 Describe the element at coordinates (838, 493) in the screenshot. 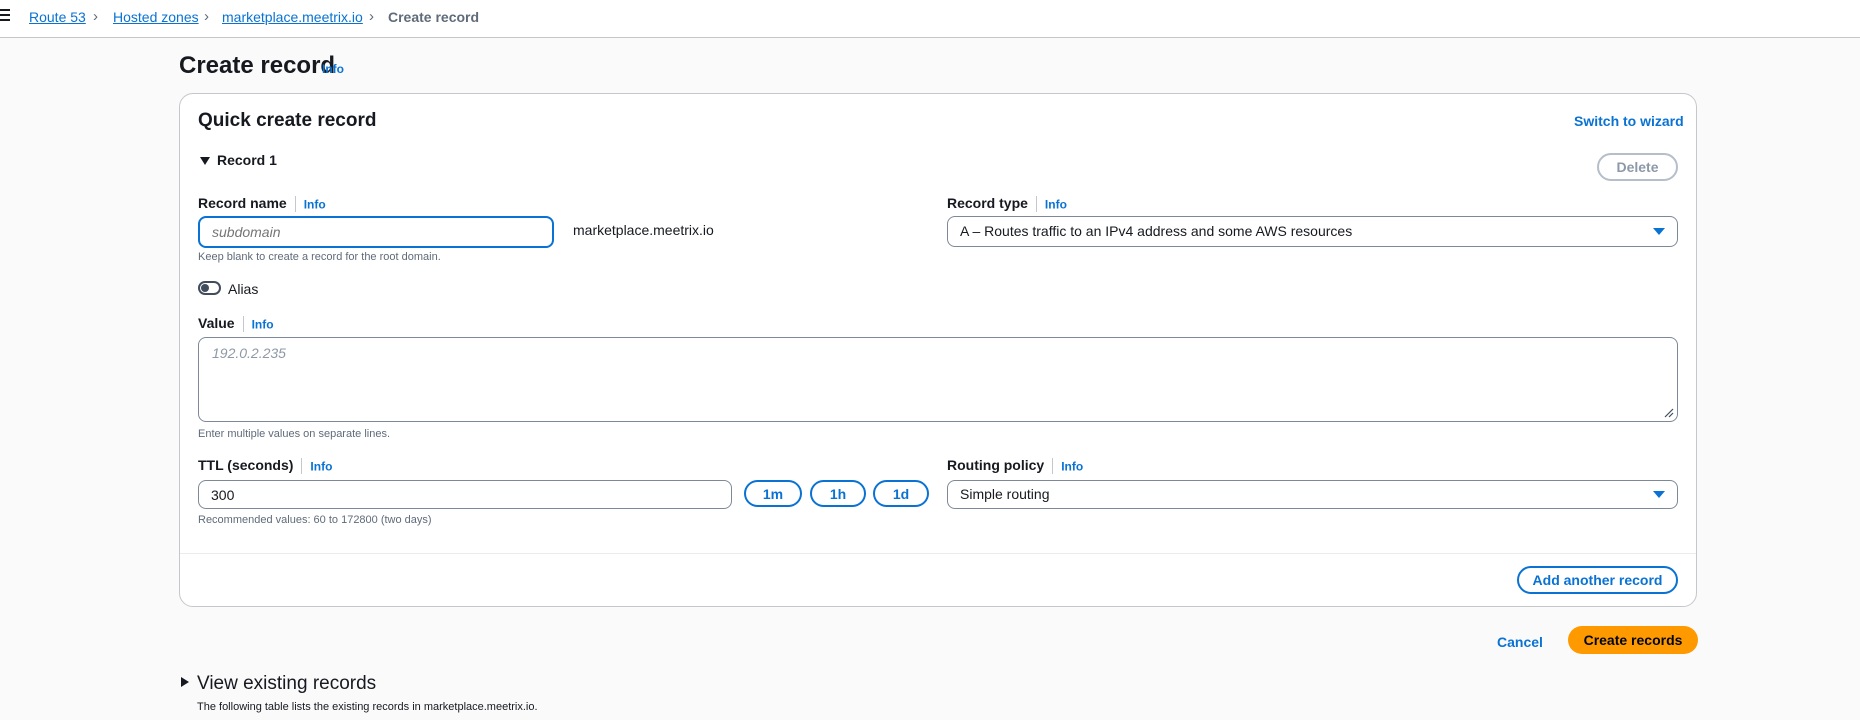

I see `ttl-preset-1h-button: 1h` at that location.